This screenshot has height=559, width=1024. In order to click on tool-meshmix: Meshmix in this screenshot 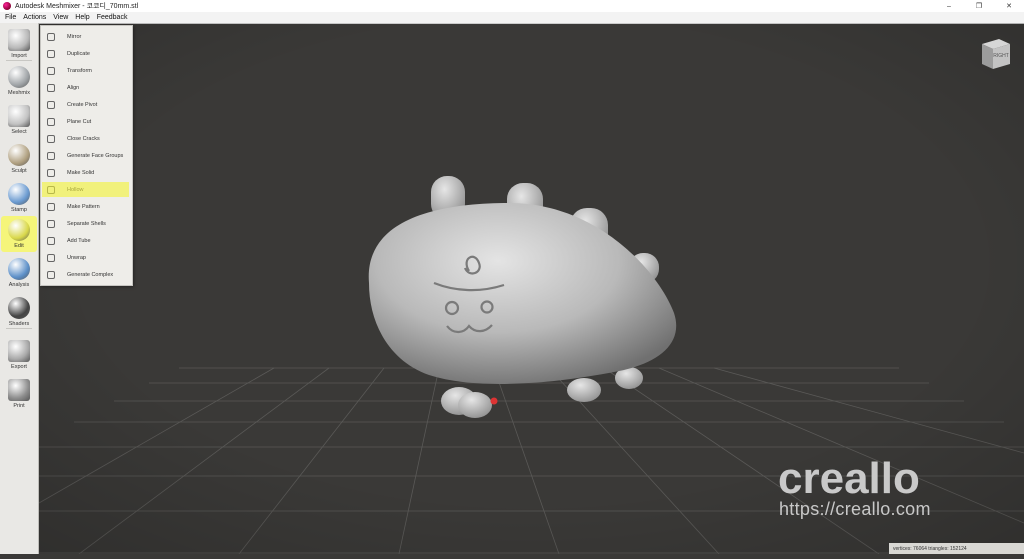, I will do `click(19, 81)`.